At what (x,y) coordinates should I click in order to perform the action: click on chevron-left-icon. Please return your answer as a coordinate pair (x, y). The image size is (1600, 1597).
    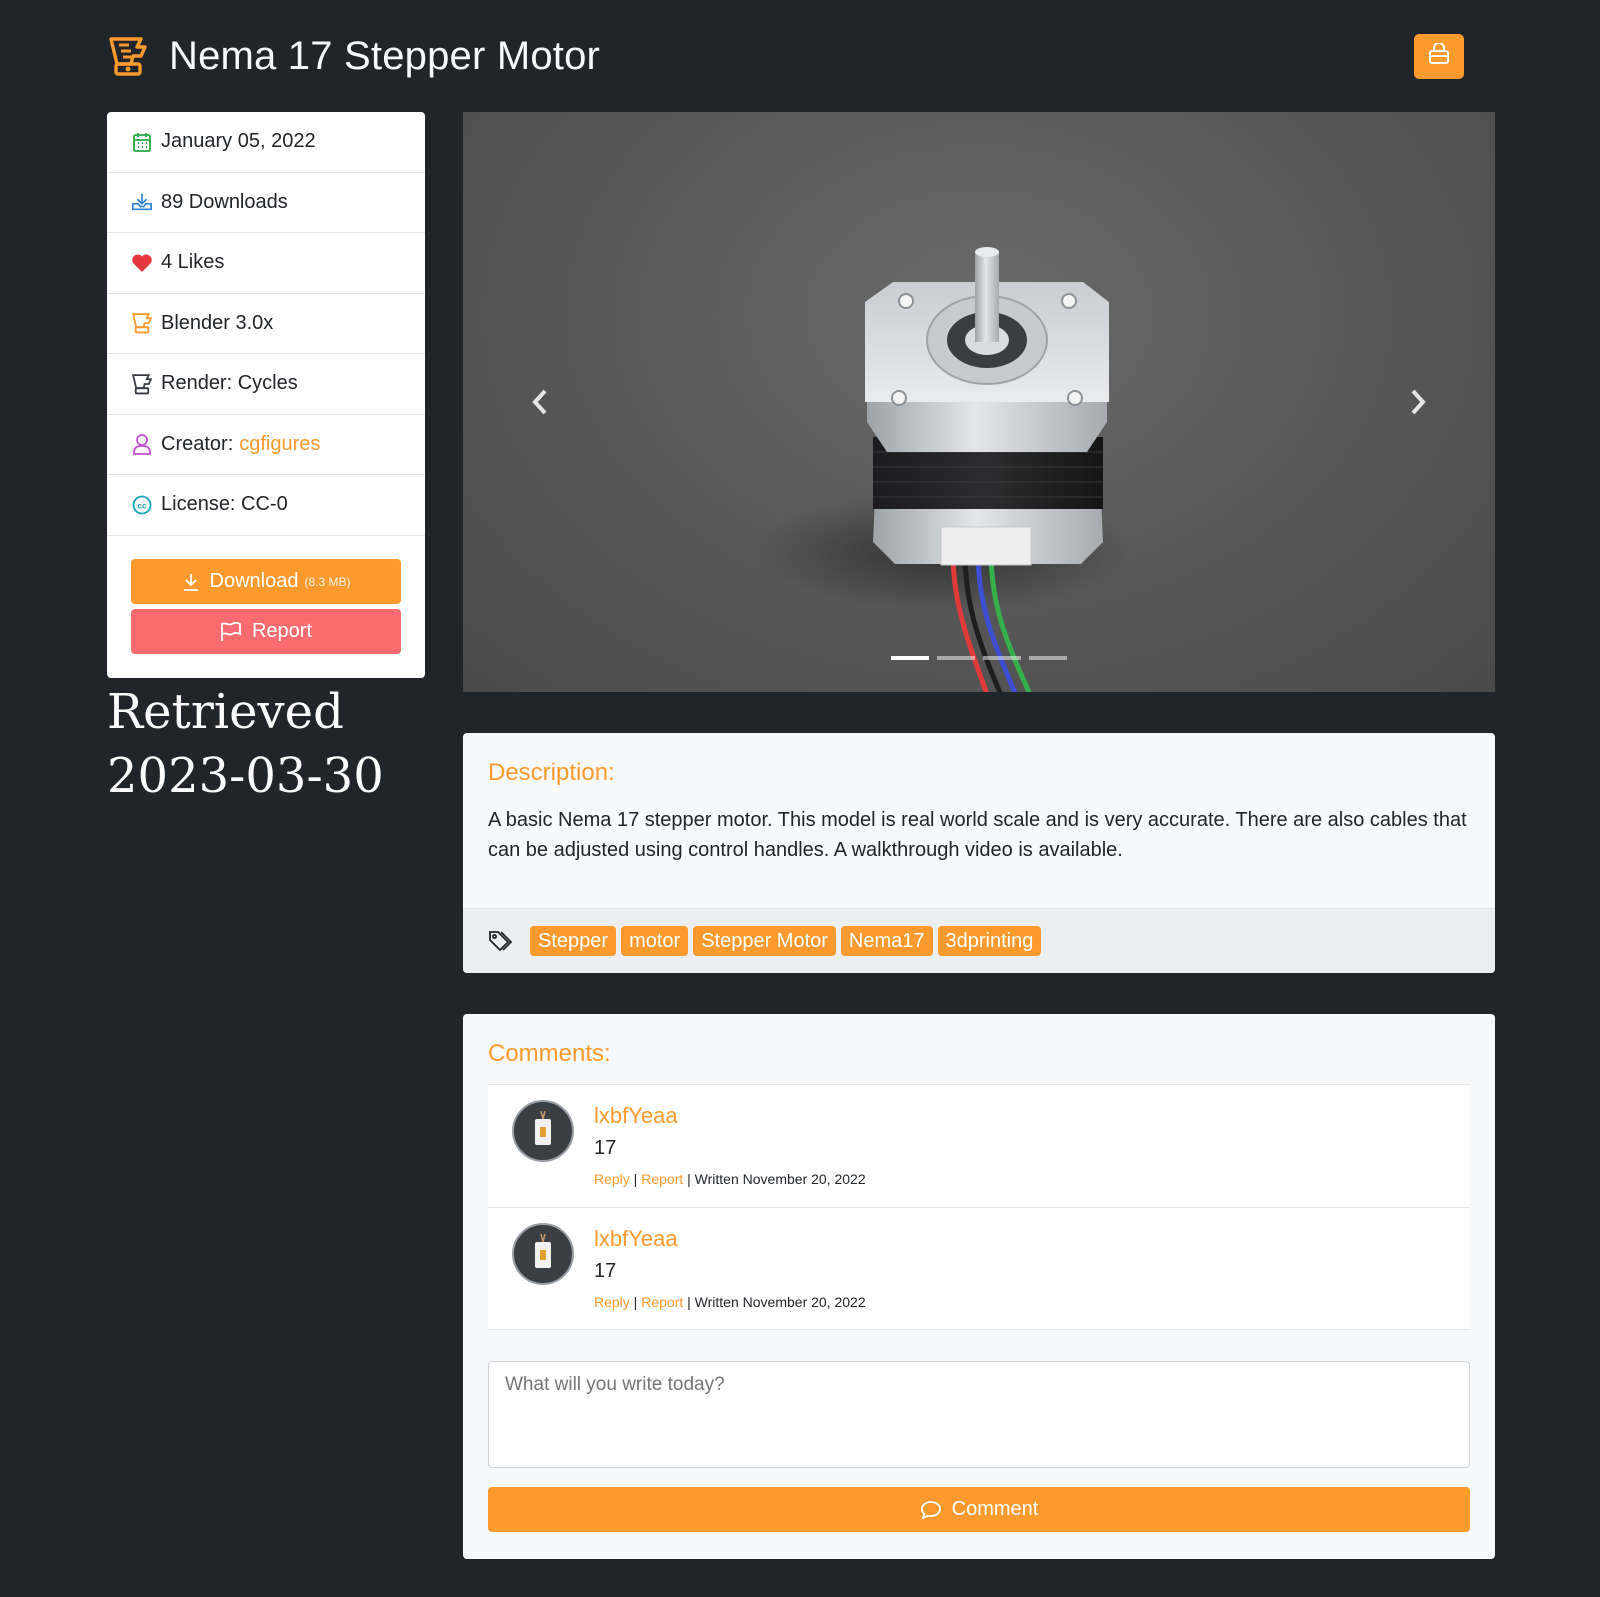
    Looking at the image, I should click on (539, 402).